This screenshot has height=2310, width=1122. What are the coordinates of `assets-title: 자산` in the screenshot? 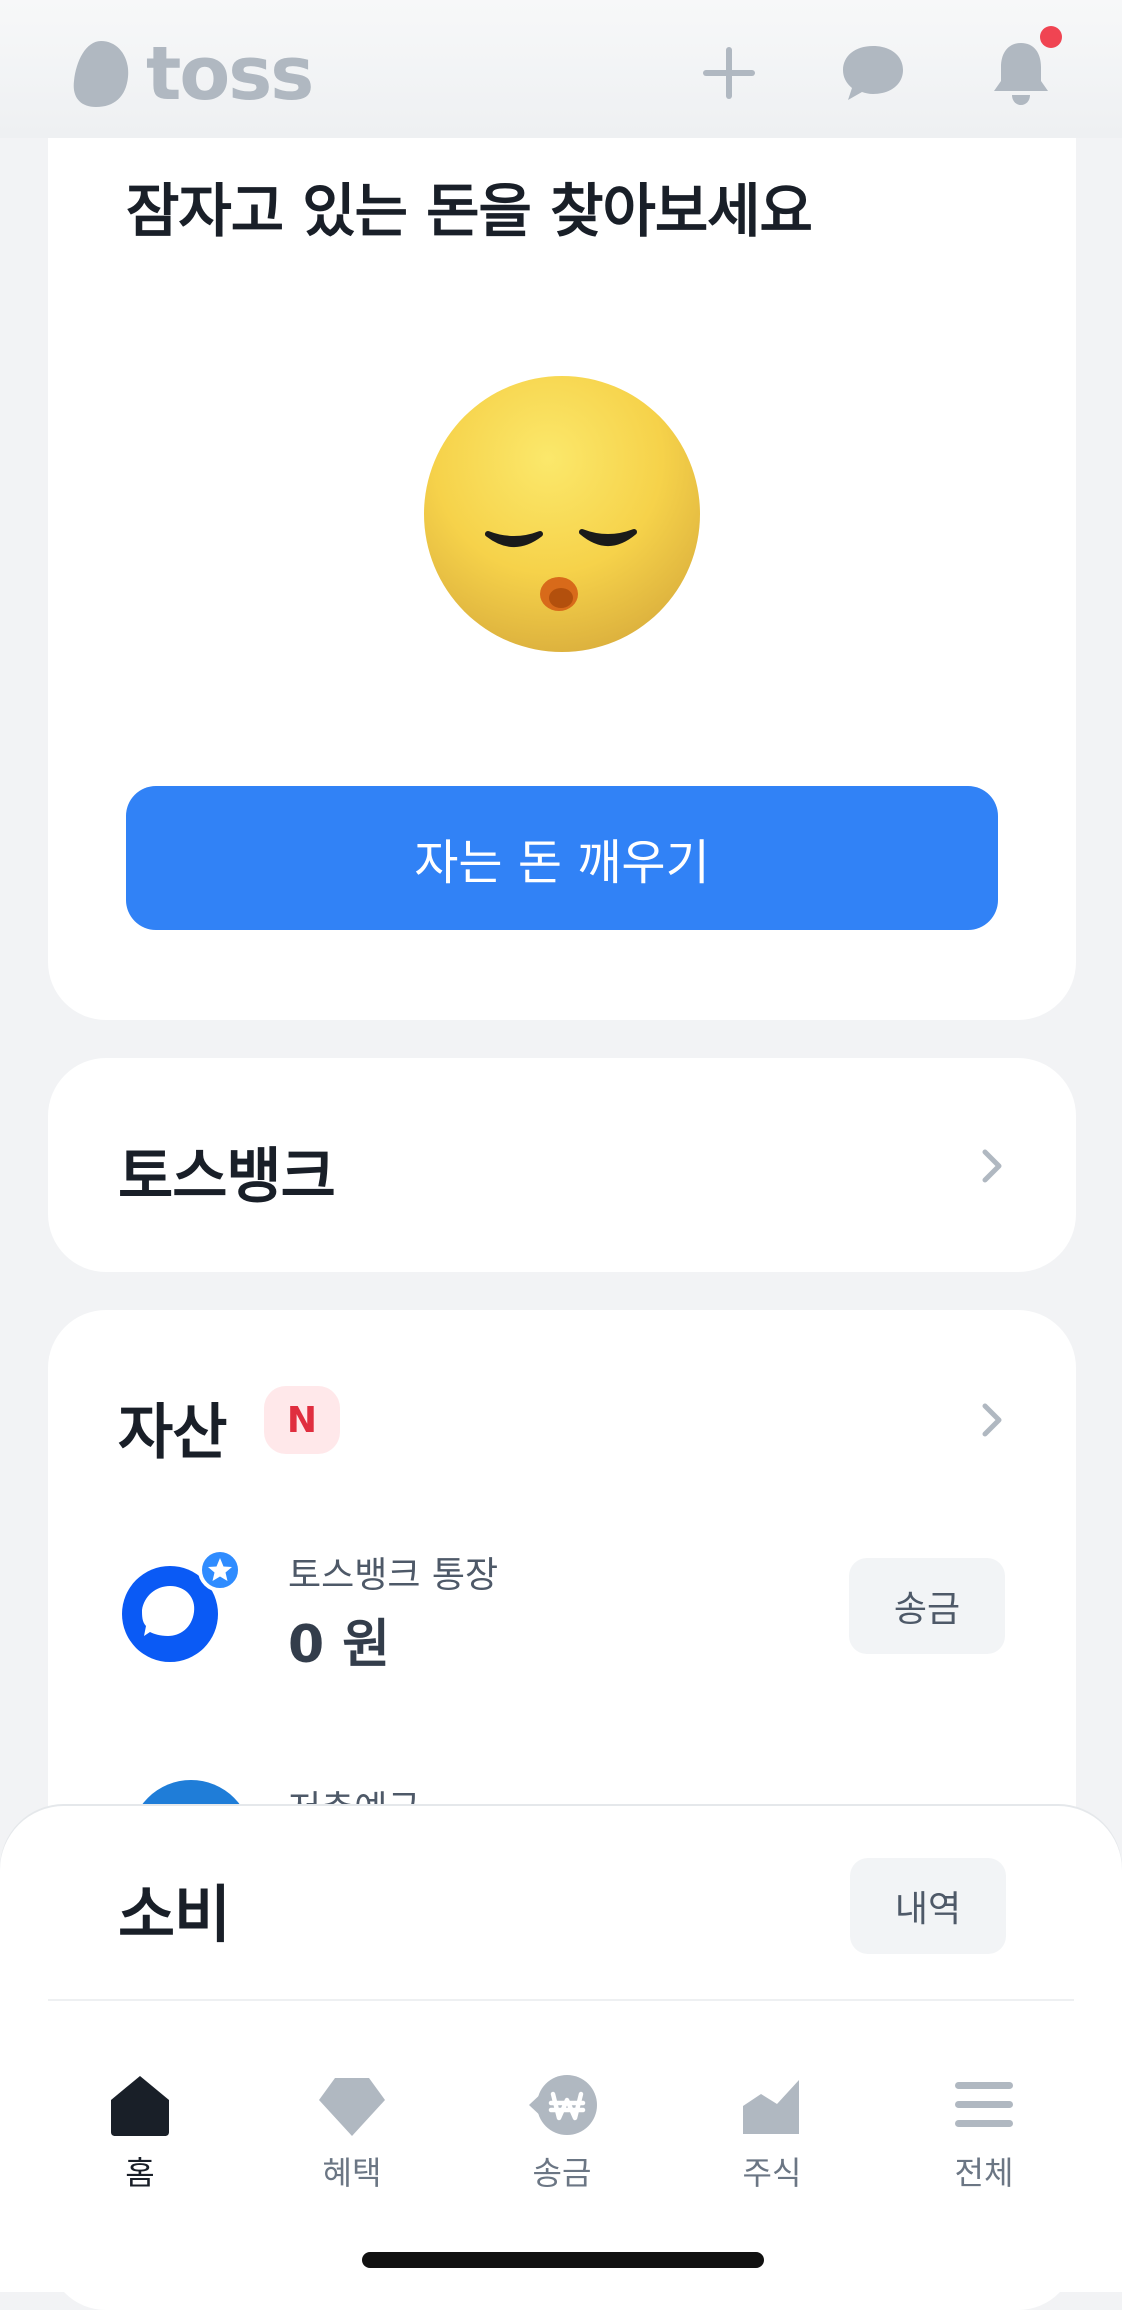 It's located at (172, 1427).